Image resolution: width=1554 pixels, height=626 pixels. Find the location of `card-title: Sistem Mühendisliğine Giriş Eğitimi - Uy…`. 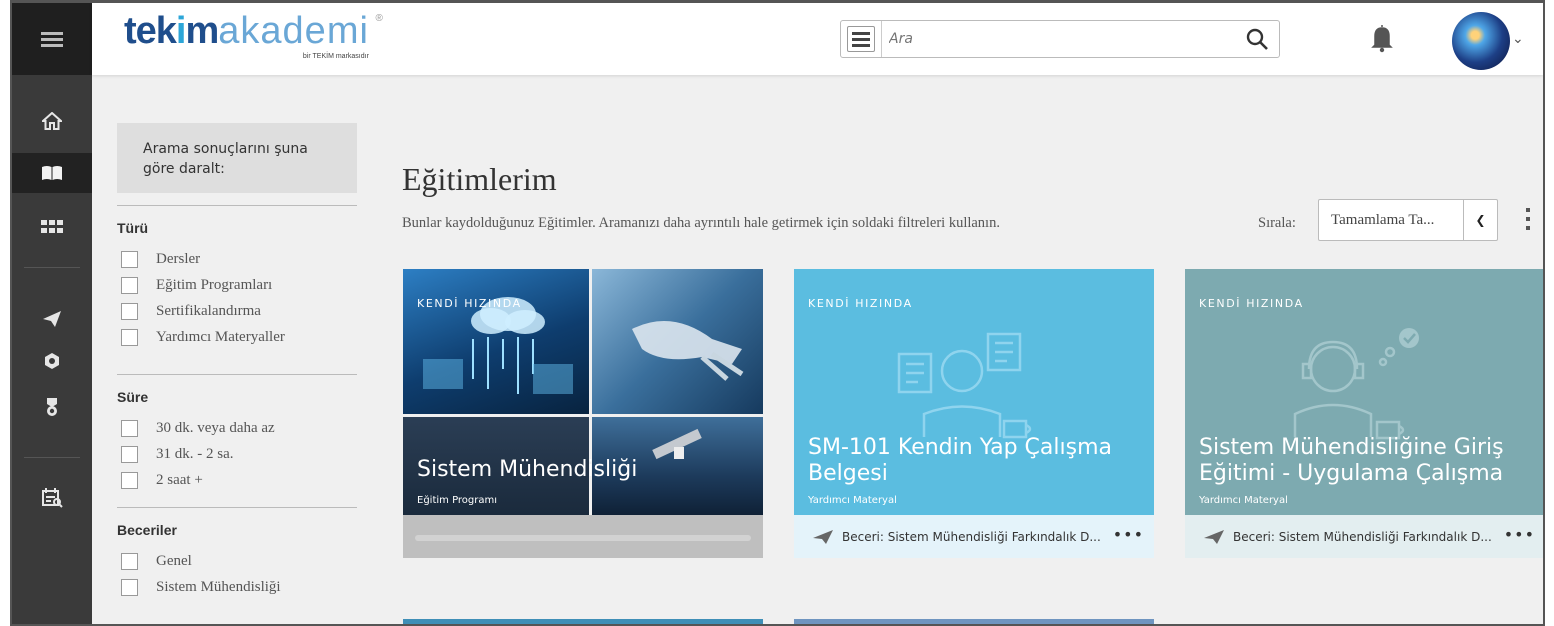

card-title: Sistem Mühendisliğine Giriş Eğitimi - Uy… is located at coordinates (1369, 461).